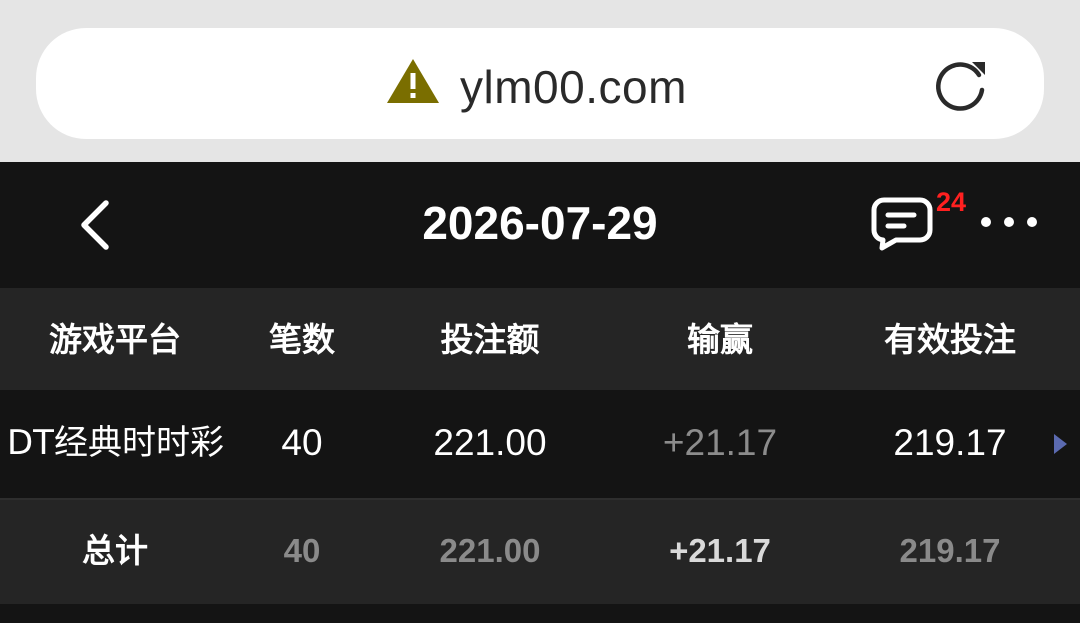 Image resolution: width=1080 pixels, height=623 pixels. Describe the element at coordinates (540, 613) in the screenshot. I see `bottom-area` at that location.